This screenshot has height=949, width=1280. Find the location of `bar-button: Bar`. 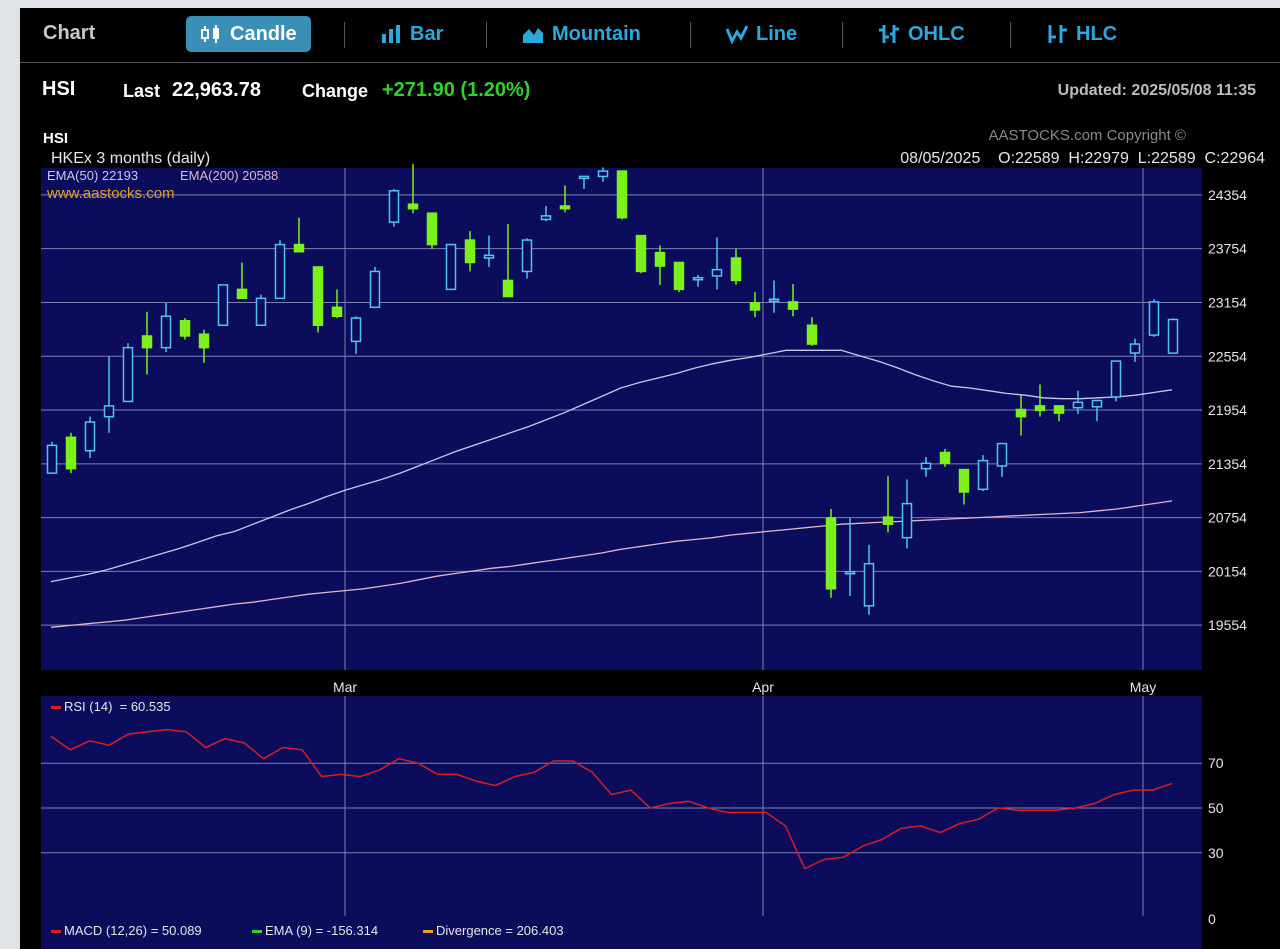

bar-button: Bar is located at coordinates (411, 34).